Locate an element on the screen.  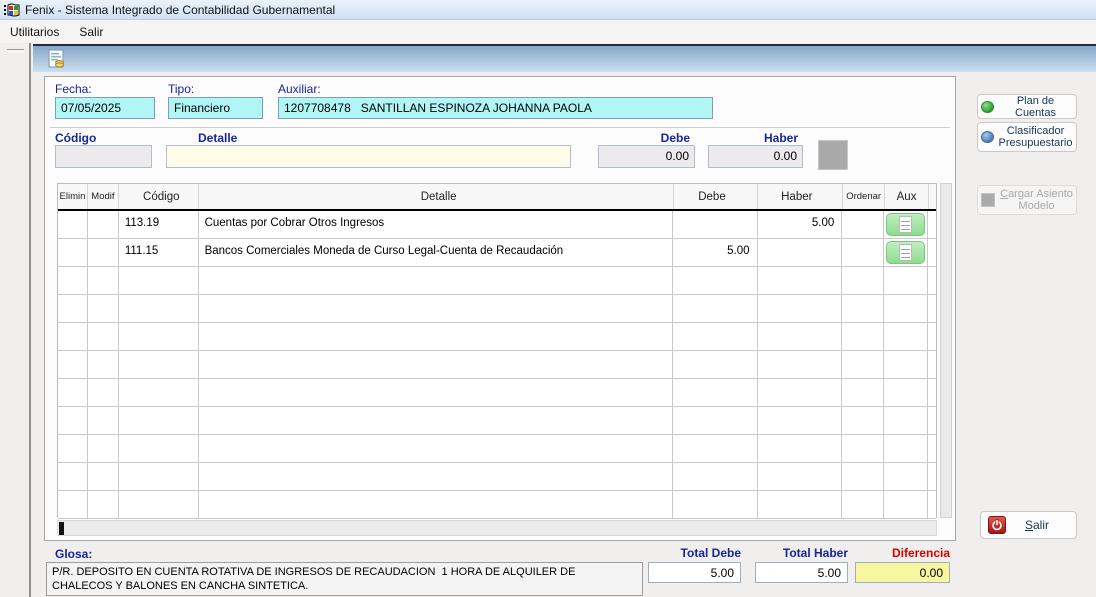
new-entry-document-coins-icon is located at coordinates (56, 58).